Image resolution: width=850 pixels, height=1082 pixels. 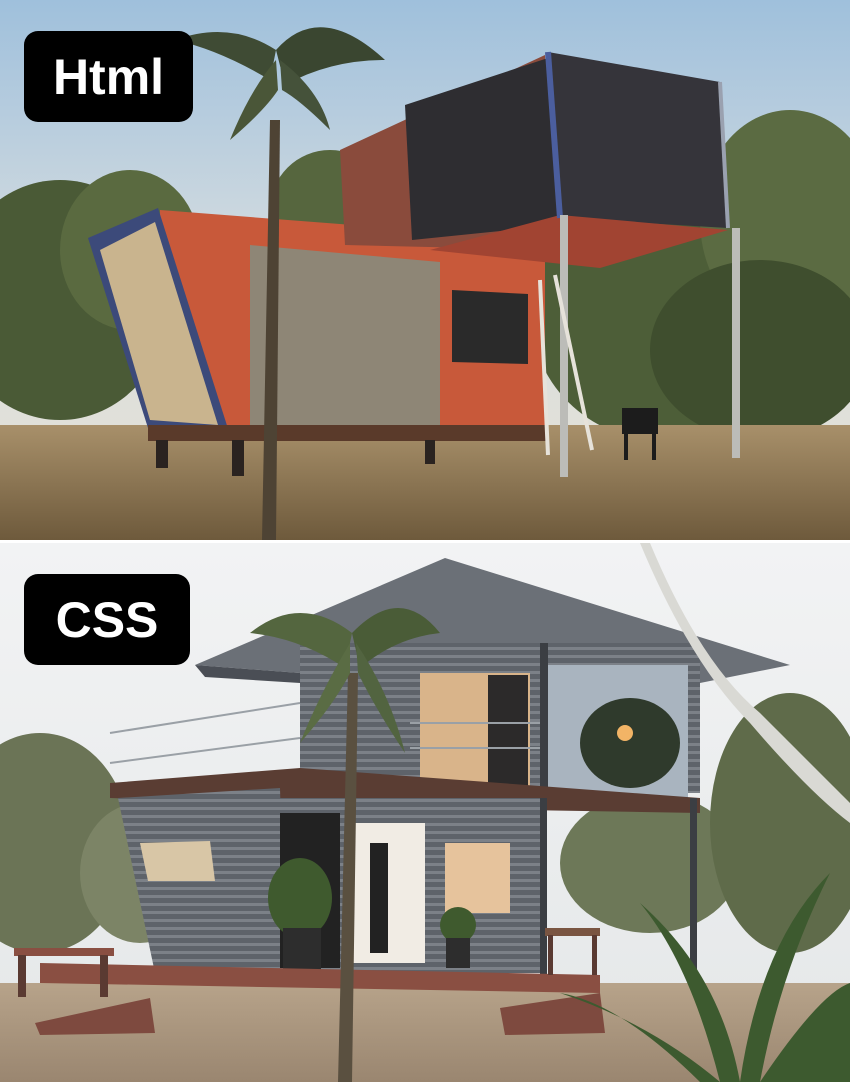 I want to click on html-label: Html, so click(x=108, y=76).